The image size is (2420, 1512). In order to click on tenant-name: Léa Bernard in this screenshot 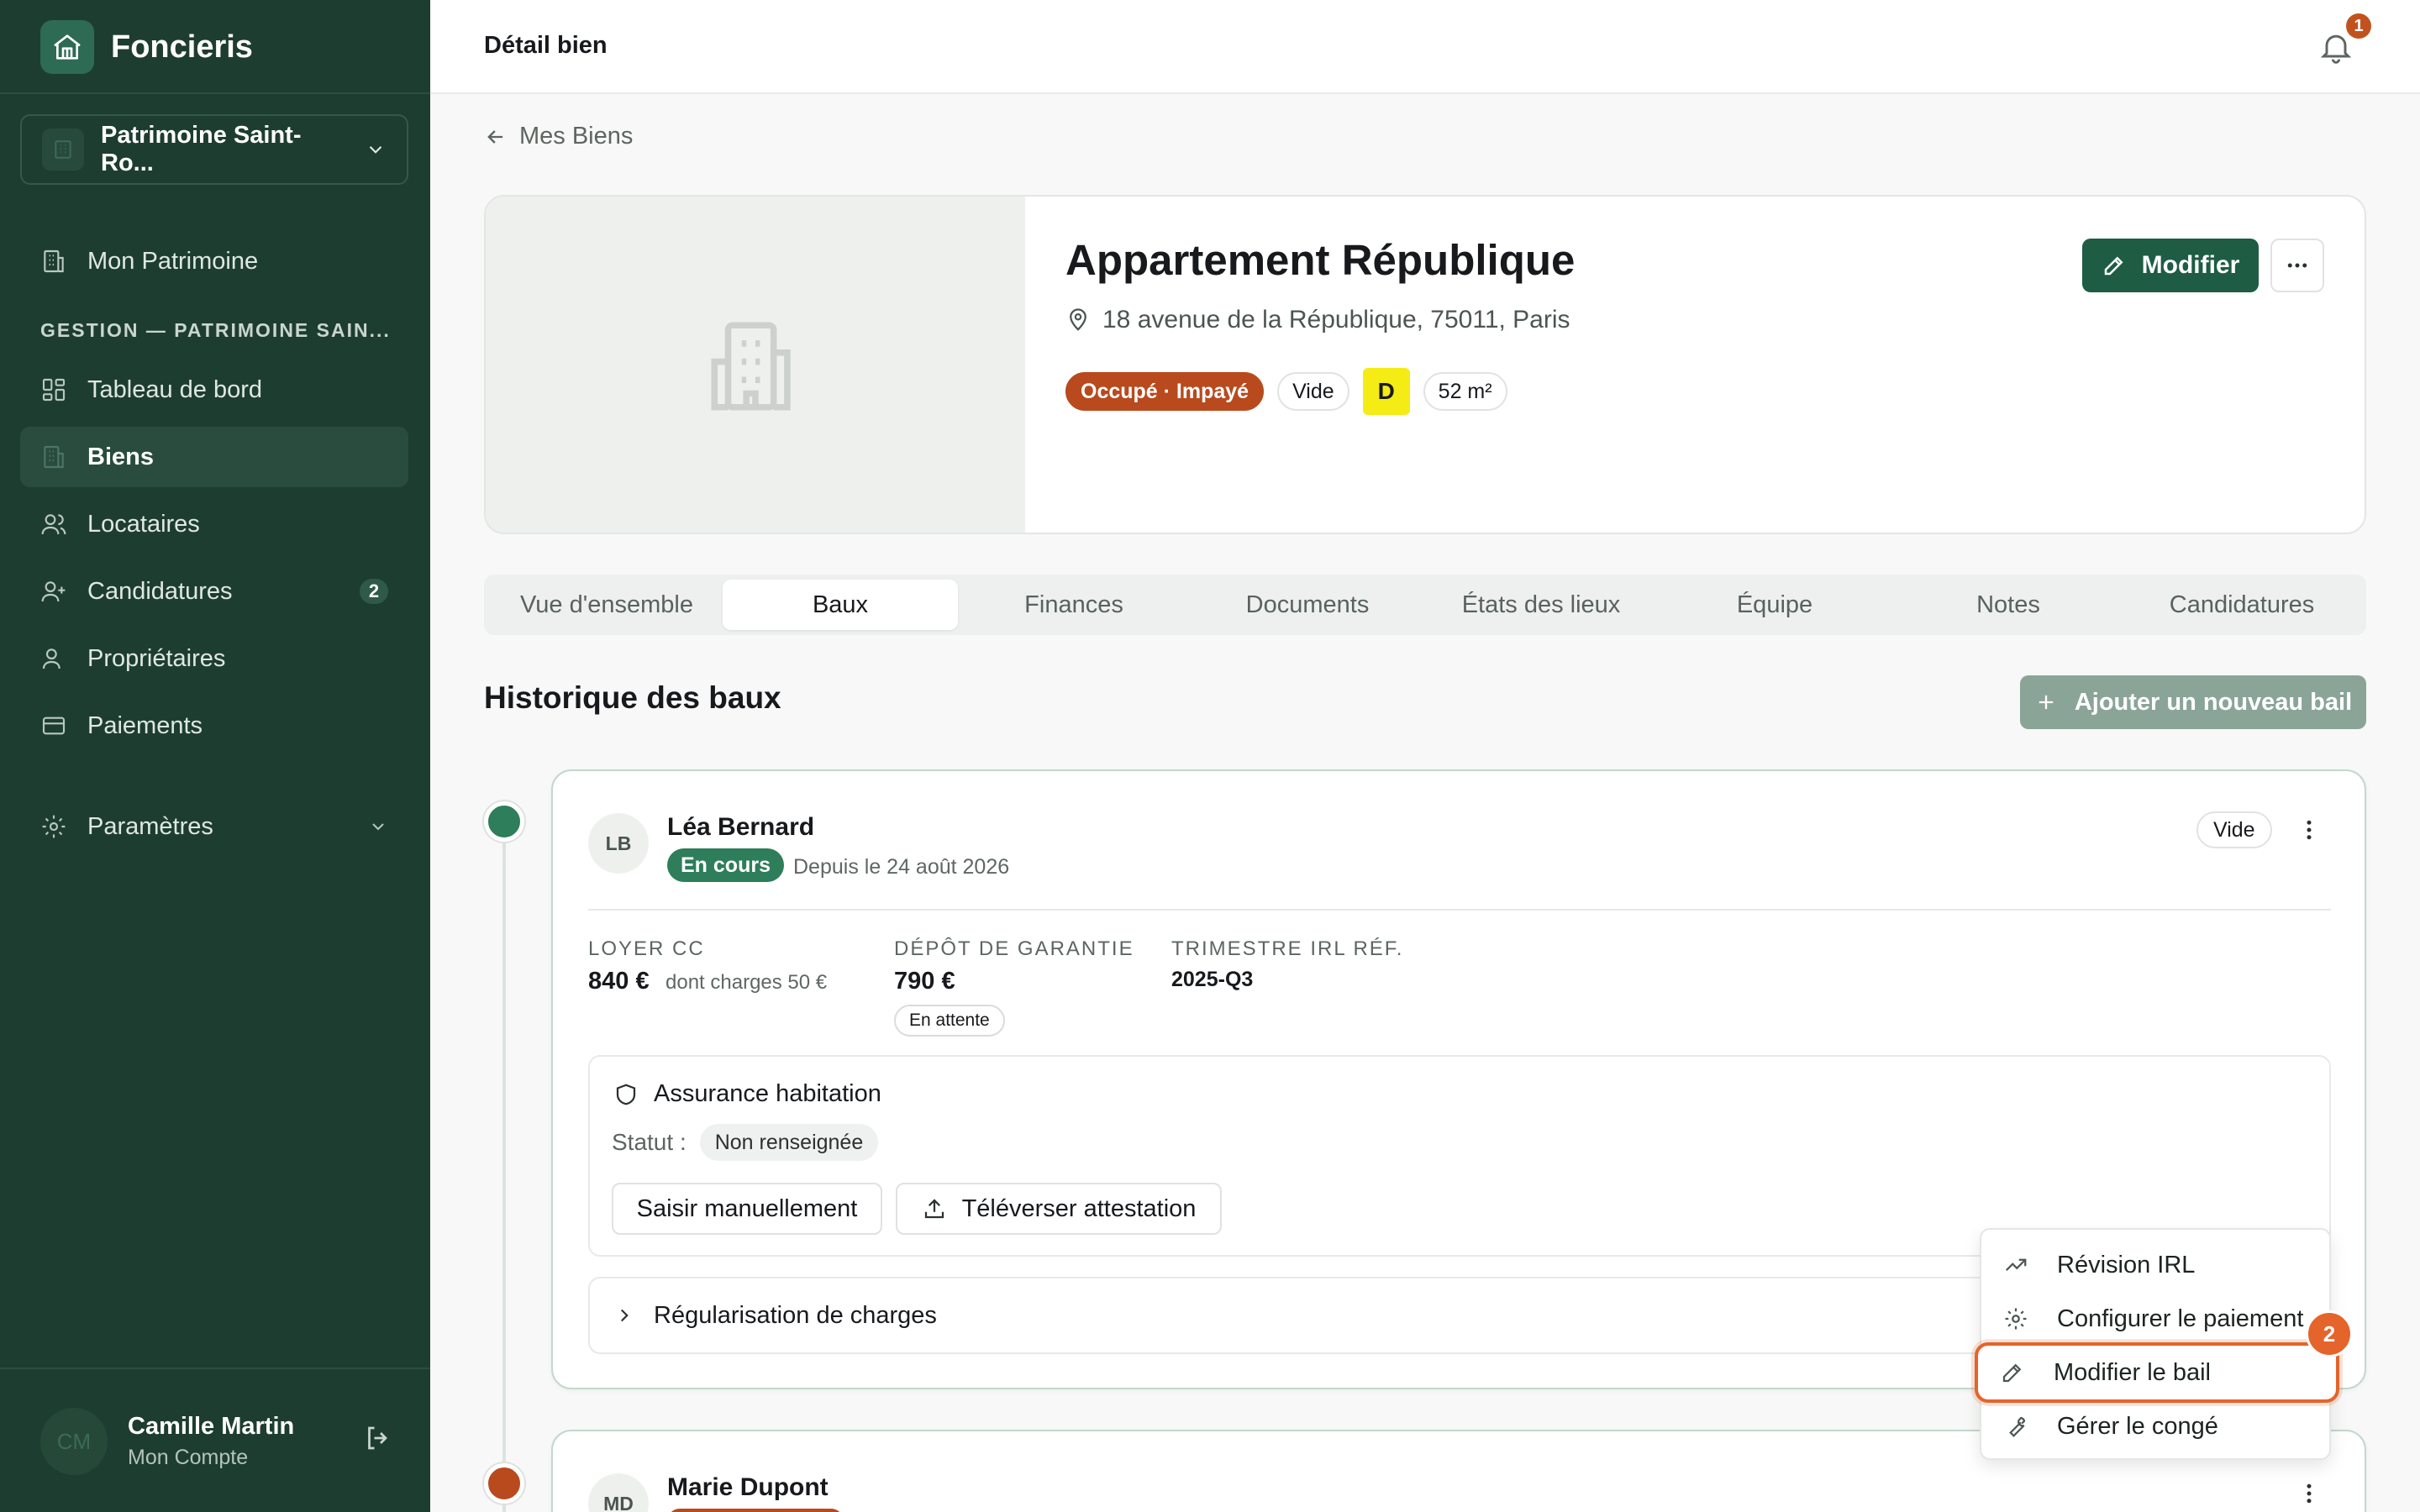, I will do `click(740, 827)`.